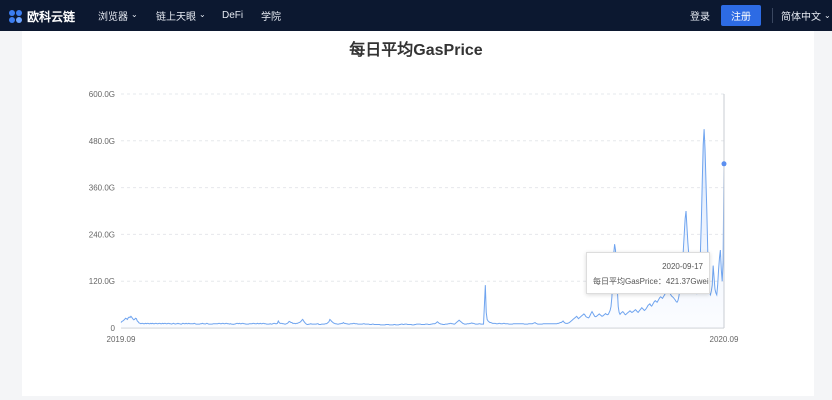 The height and width of the screenshot is (400, 832). What do you see at coordinates (629, 281) in the screenshot?
I see `tooltip-series-label: 每日平均GasPrice：` at bounding box center [629, 281].